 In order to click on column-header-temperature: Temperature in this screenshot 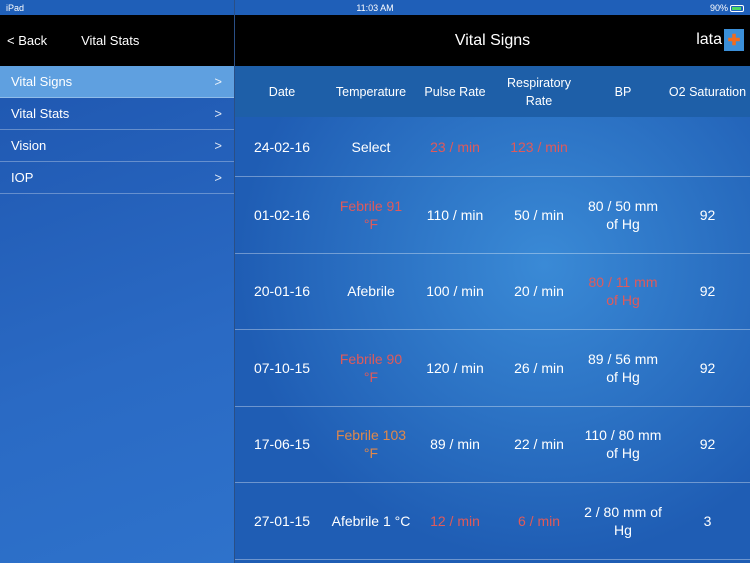, I will do `click(371, 91)`.